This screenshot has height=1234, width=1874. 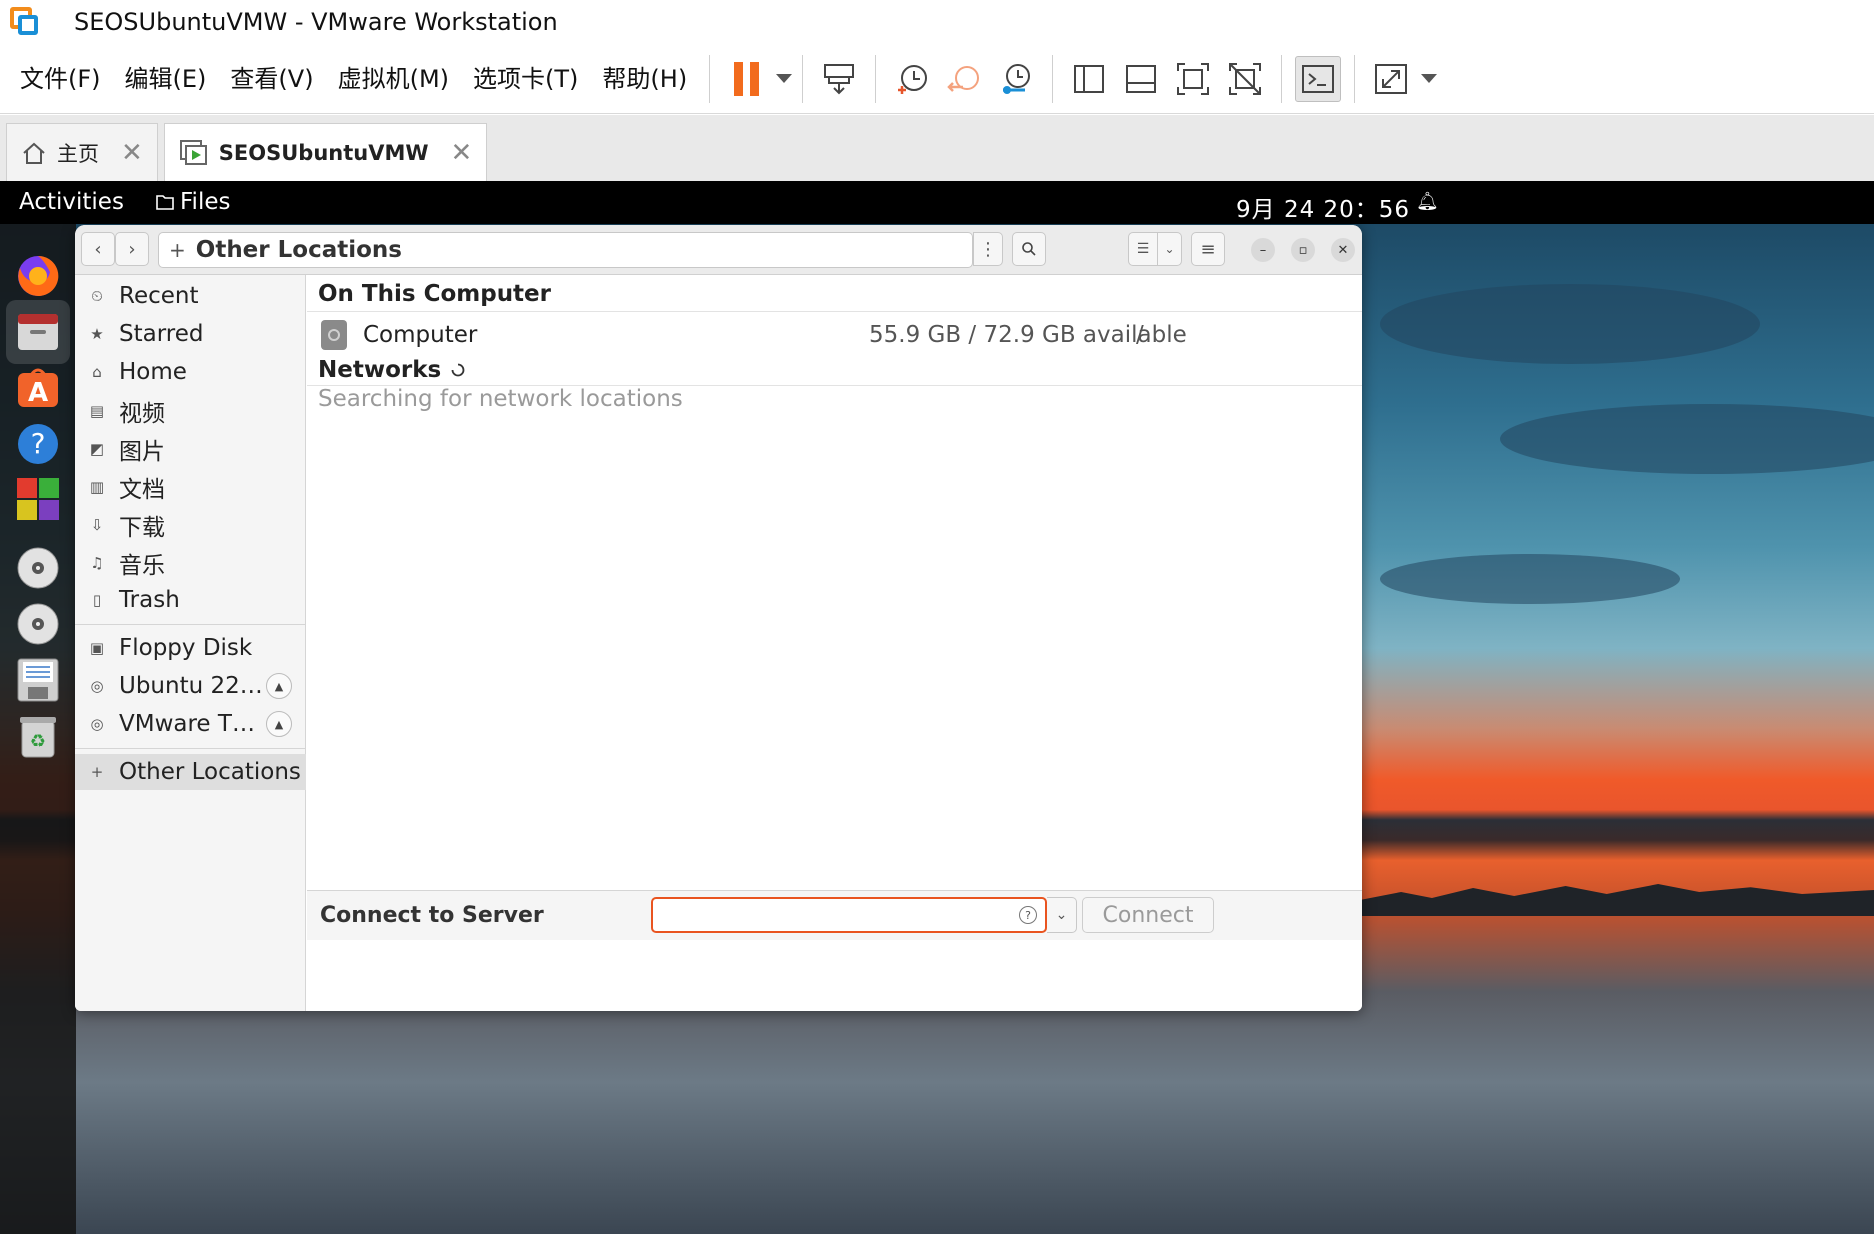 I want to click on tab-home: 主页 ✕, so click(x=82, y=152).